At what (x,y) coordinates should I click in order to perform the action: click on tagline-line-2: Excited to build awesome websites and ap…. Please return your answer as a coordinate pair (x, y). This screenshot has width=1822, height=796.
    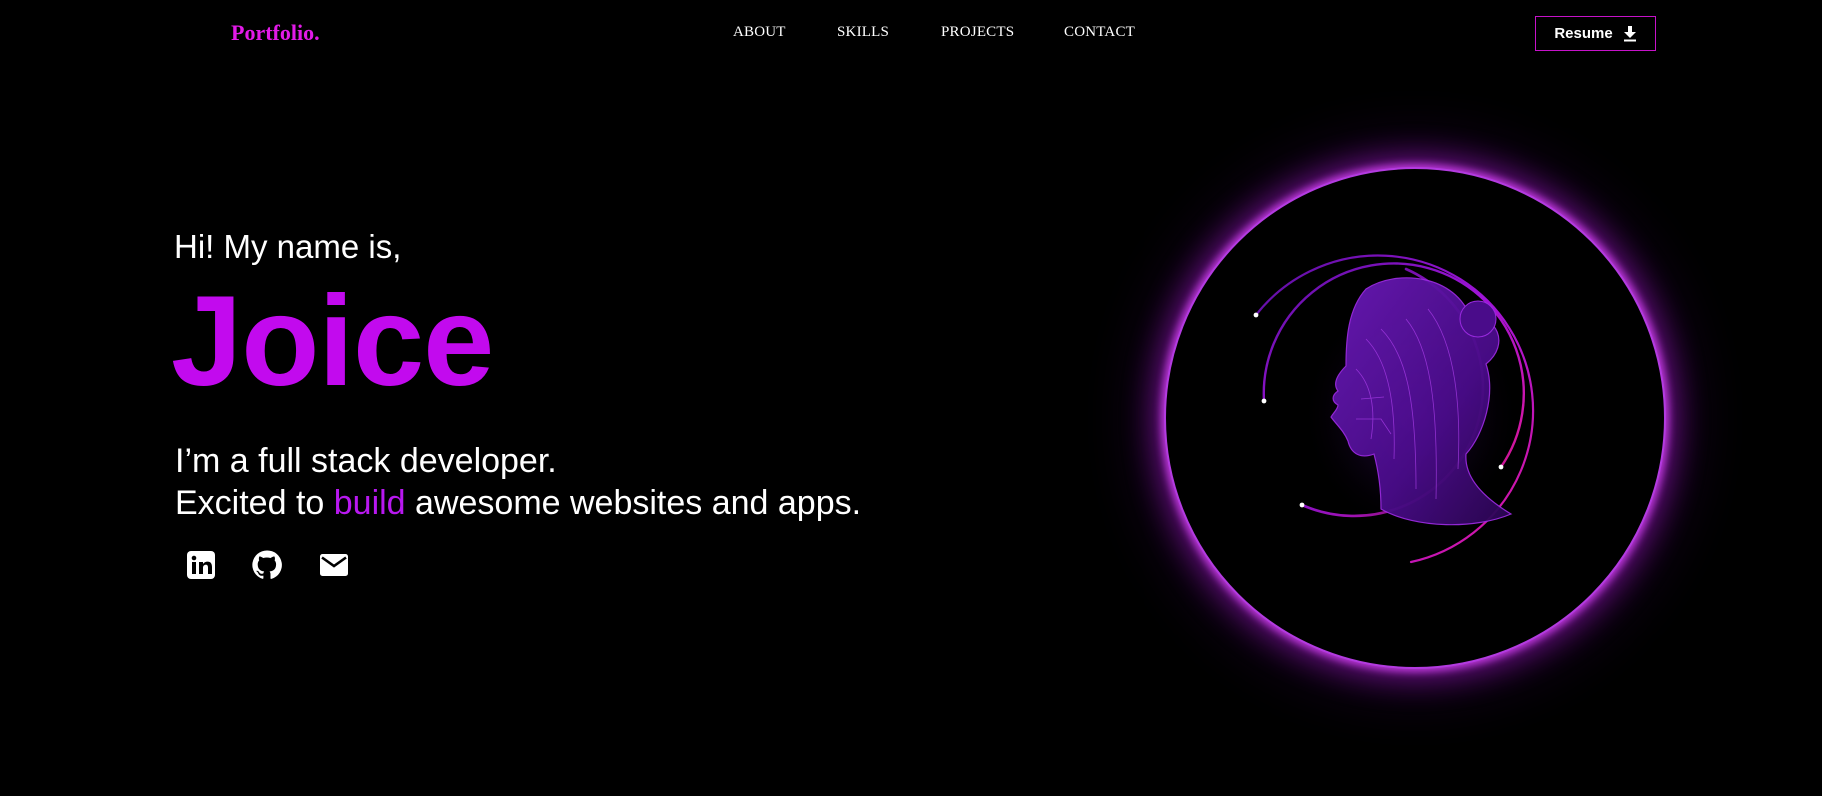
    Looking at the image, I should click on (518, 503).